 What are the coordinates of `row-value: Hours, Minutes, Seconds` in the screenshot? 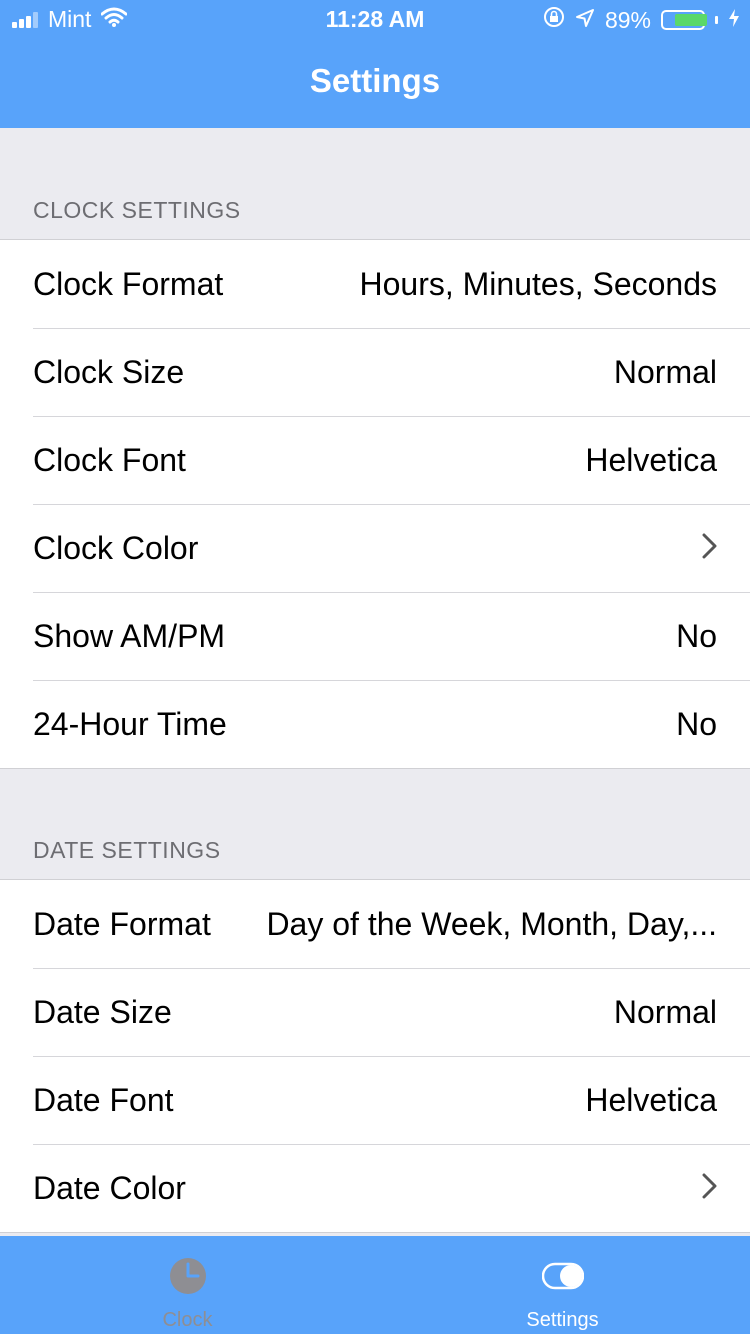 It's located at (538, 283).